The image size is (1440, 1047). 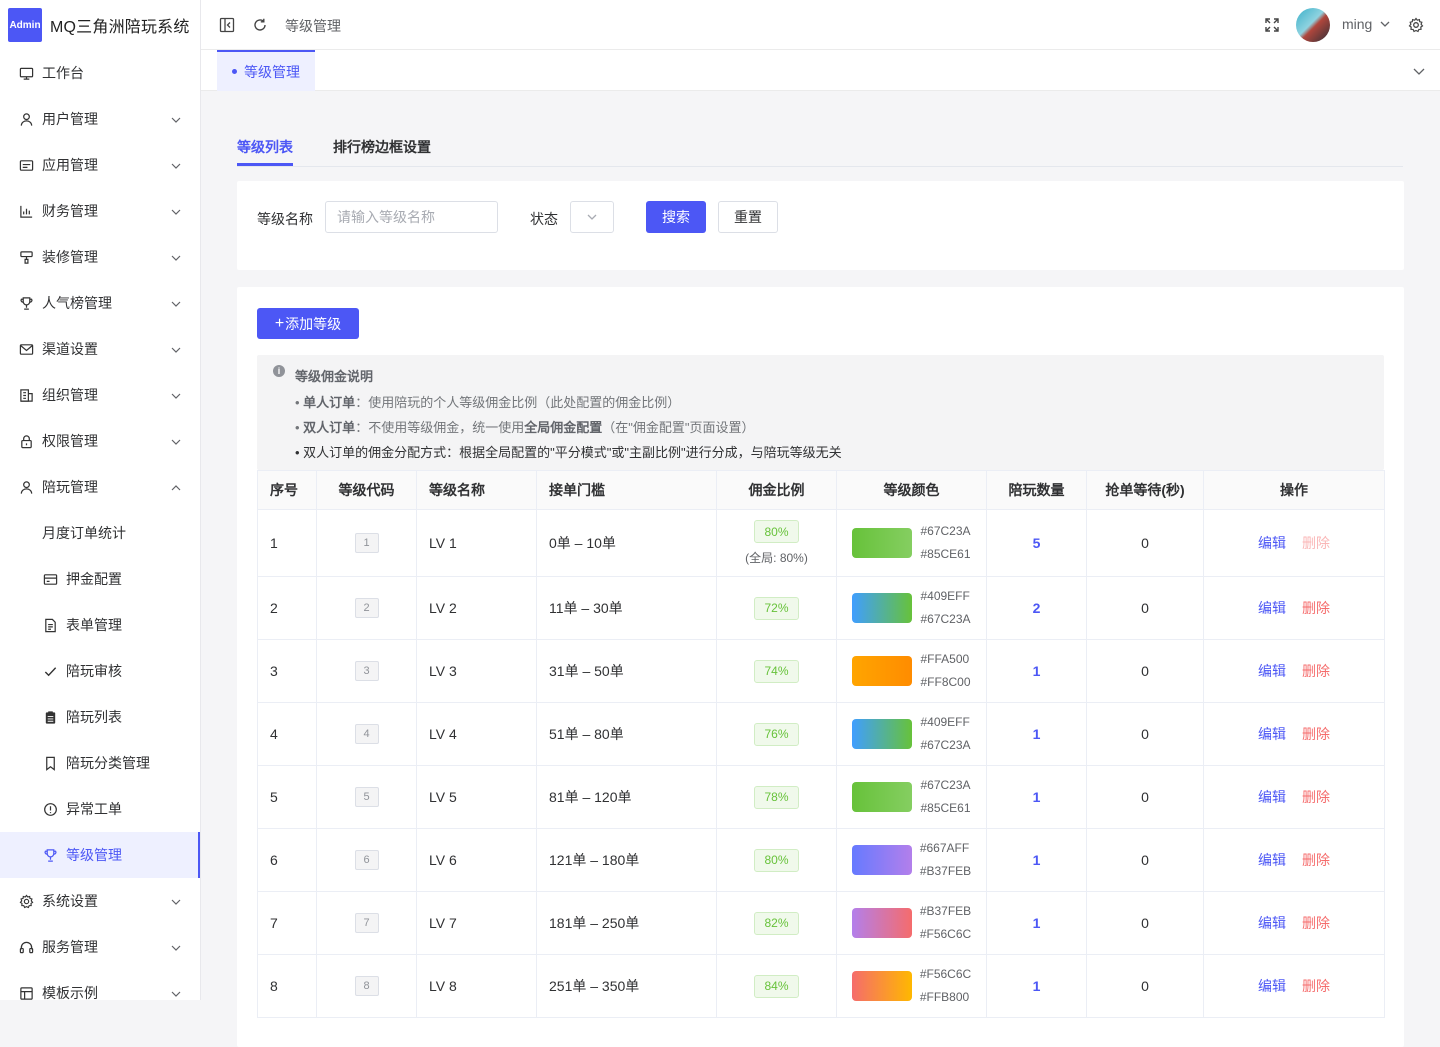 What do you see at coordinates (100, 579) in the screenshot?
I see `sidebar-subitem-1: 押金配置` at bounding box center [100, 579].